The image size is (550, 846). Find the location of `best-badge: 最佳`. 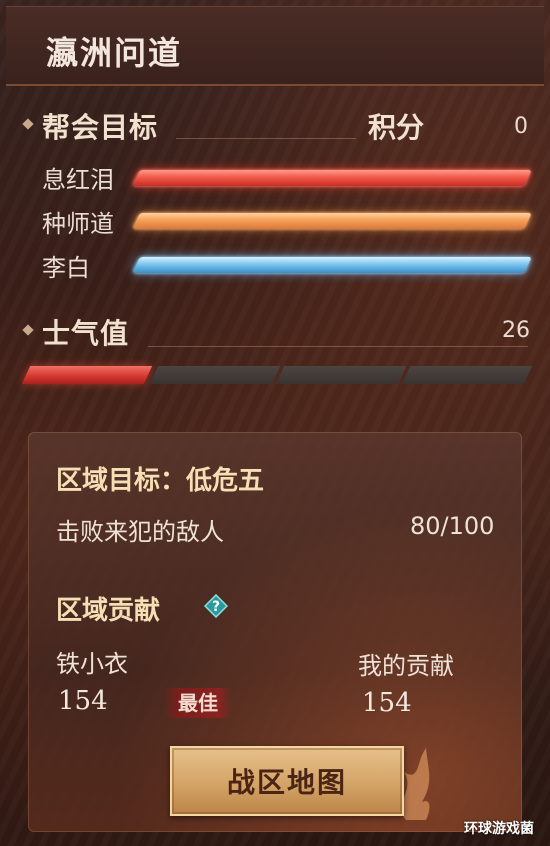

best-badge: 最佳 is located at coordinates (198, 703).